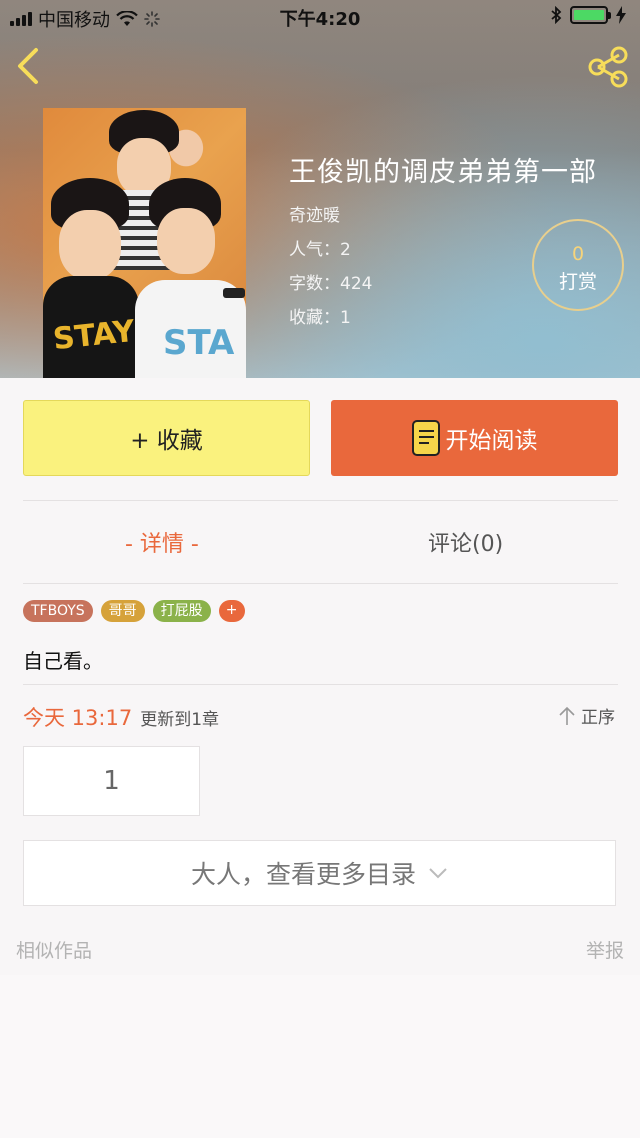 The width and height of the screenshot is (640, 1138). I want to click on add-favorite-button: + 收藏, so click(166, 438).